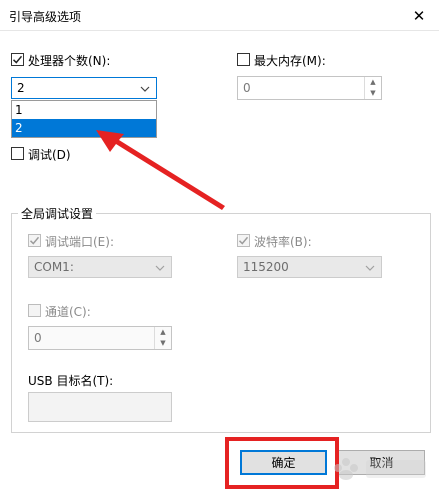  I want to click on usb-target-label: USB 目标名(T):, so click(71, 381).